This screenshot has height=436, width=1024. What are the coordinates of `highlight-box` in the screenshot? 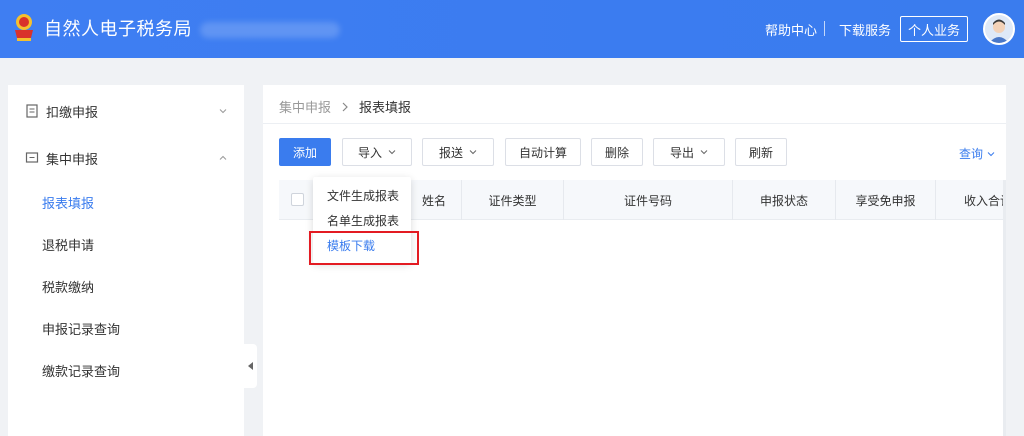 It's located at (364, 248).